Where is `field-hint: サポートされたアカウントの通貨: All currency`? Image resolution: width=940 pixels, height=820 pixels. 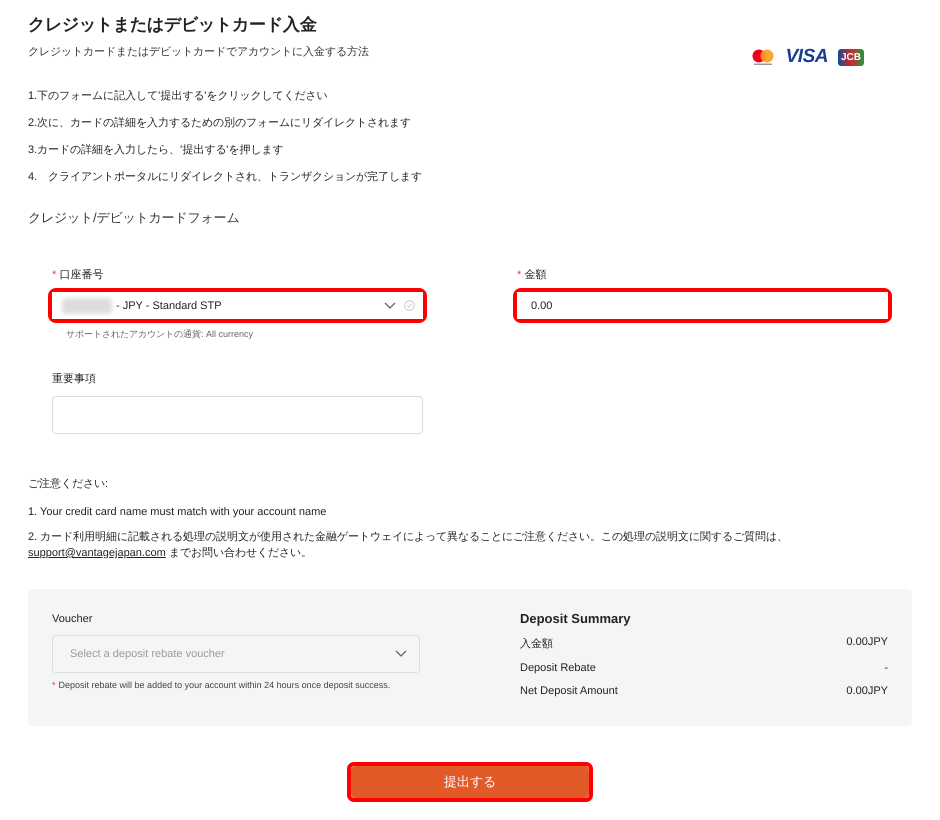 field-hint: サポートされたアカウントの通貨: All currency is located at coordinates (160, 334).